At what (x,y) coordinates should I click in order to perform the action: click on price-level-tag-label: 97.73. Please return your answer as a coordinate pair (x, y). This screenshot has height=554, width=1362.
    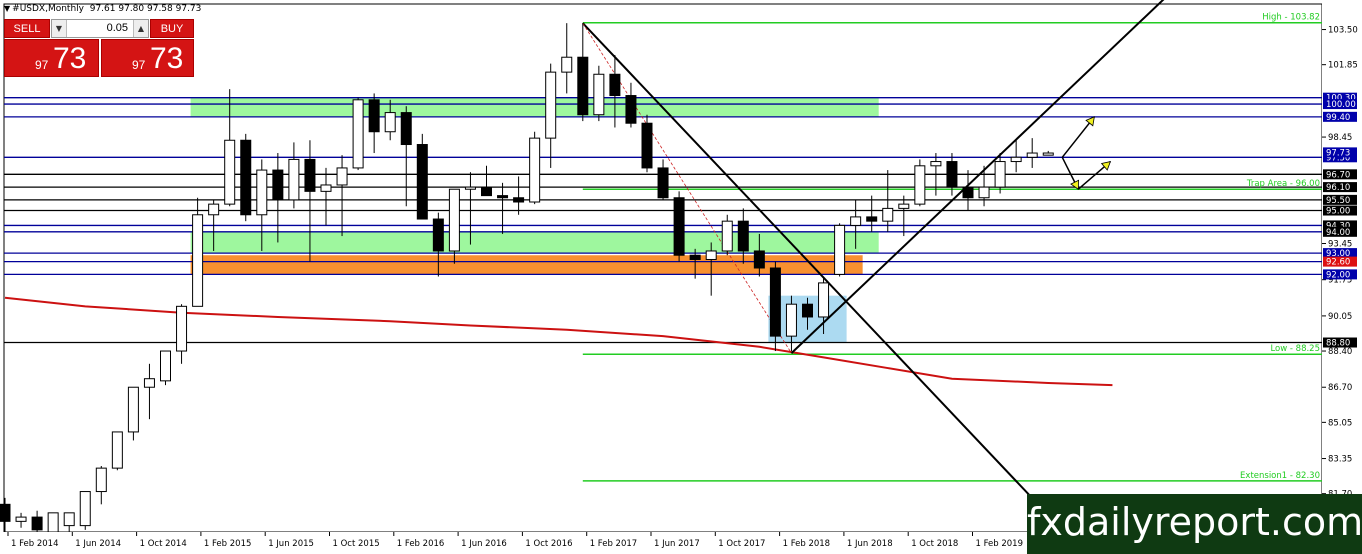
    Looking at the image, I should click on (1338, 153).